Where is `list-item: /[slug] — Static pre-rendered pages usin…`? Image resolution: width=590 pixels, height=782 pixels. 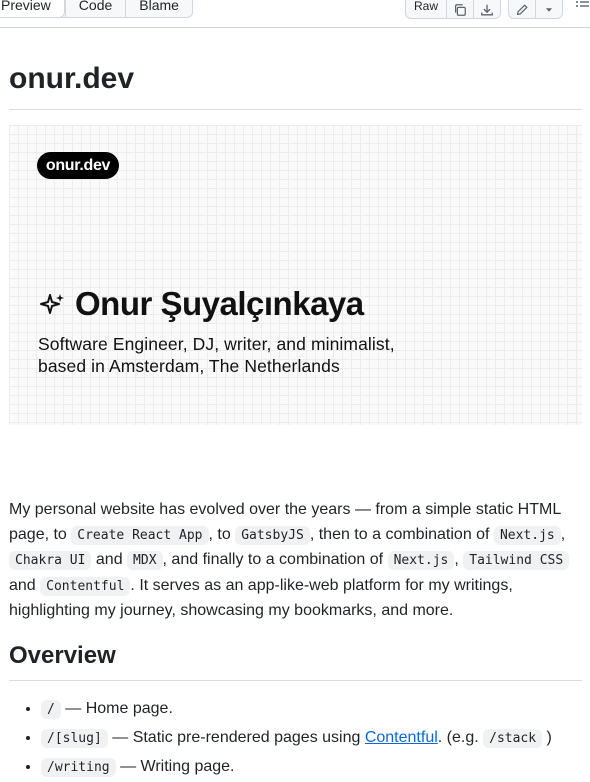 list-item: /[slug] — Static pre-rendered pages usin… is located at coordinates (311, 738).